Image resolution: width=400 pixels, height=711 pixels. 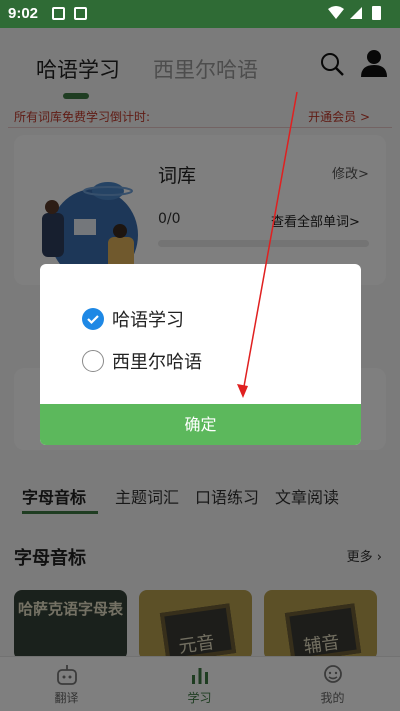 I want to click on status-bar: 9:02, so click(x=200, y=14).